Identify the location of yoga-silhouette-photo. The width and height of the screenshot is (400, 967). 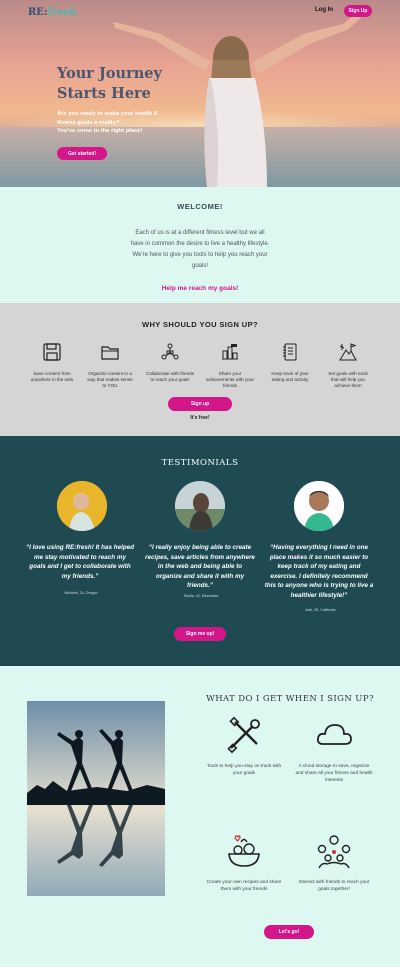
(96, 798).